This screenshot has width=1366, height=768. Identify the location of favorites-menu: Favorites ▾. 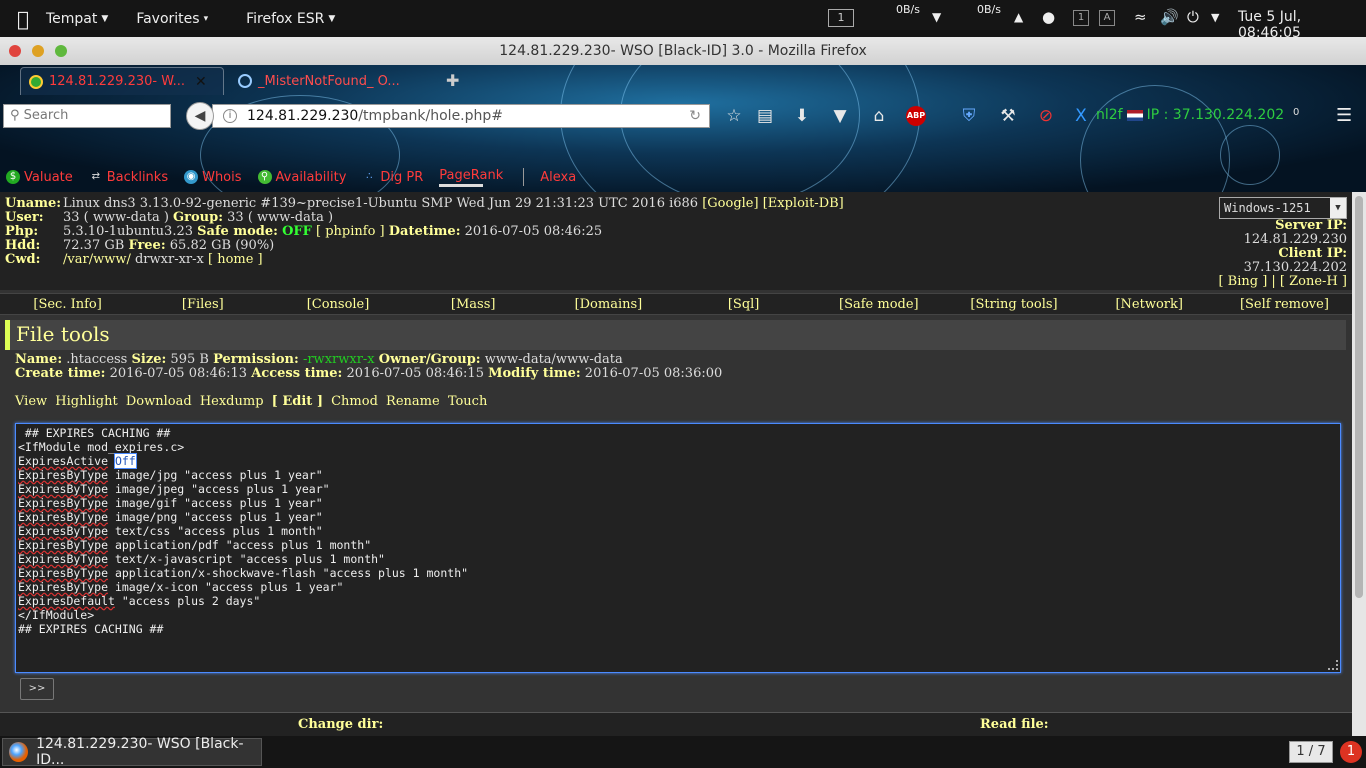
(172, 19).